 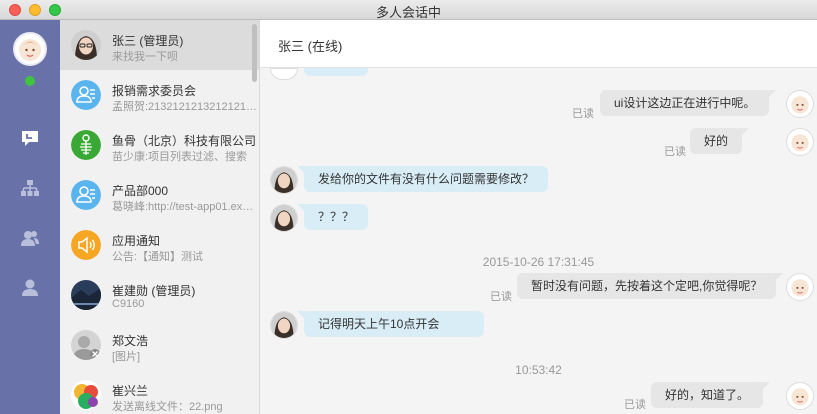 What do you see at coordinates (332, 217) in the screenshot?
I see `message-bubble-incoming: ？？？` at bounding box center [332, 217].